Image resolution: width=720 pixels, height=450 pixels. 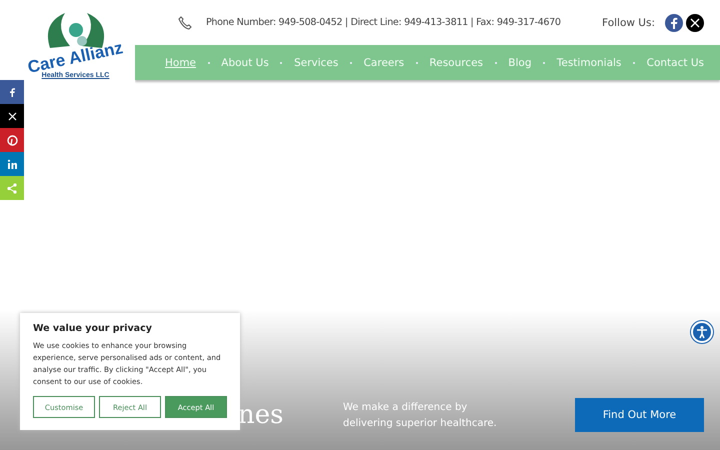 I want to click on cookie-title: We value your privacy, so click(x=93, y=328).